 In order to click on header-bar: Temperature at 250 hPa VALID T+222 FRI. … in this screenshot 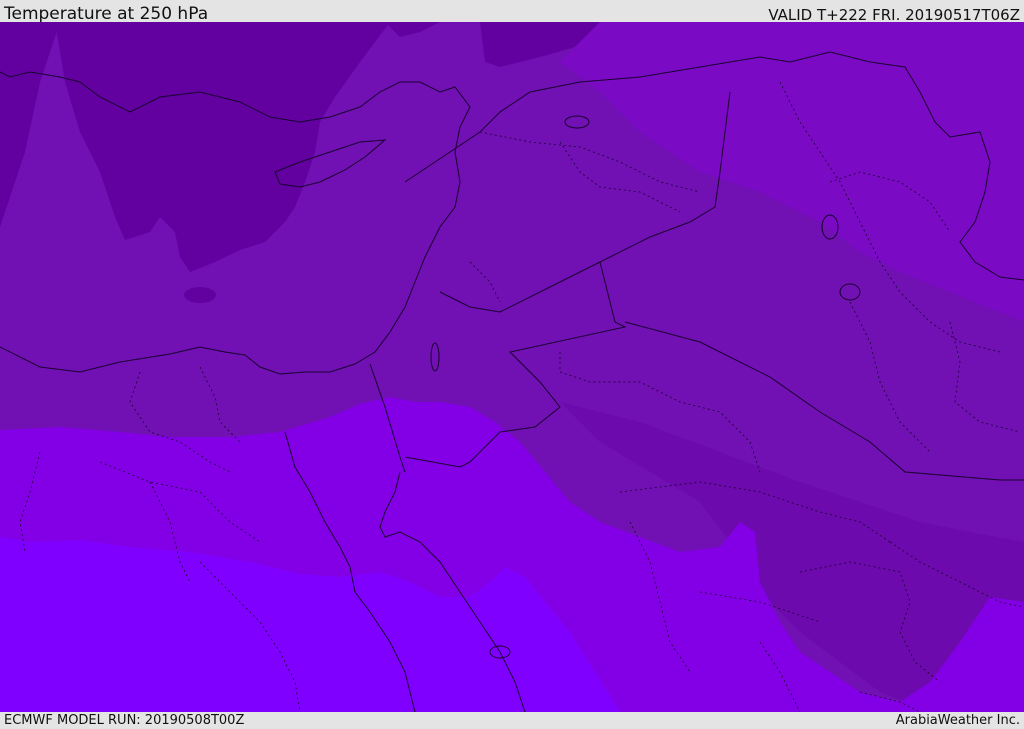, I will do `click(512, 12)`.